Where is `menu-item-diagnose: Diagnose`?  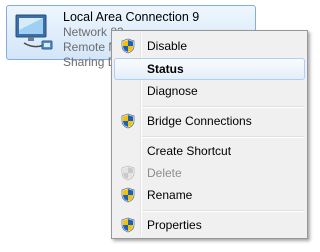
menu-item-diagnose: Diagnose is located at coordinates (209, 91).